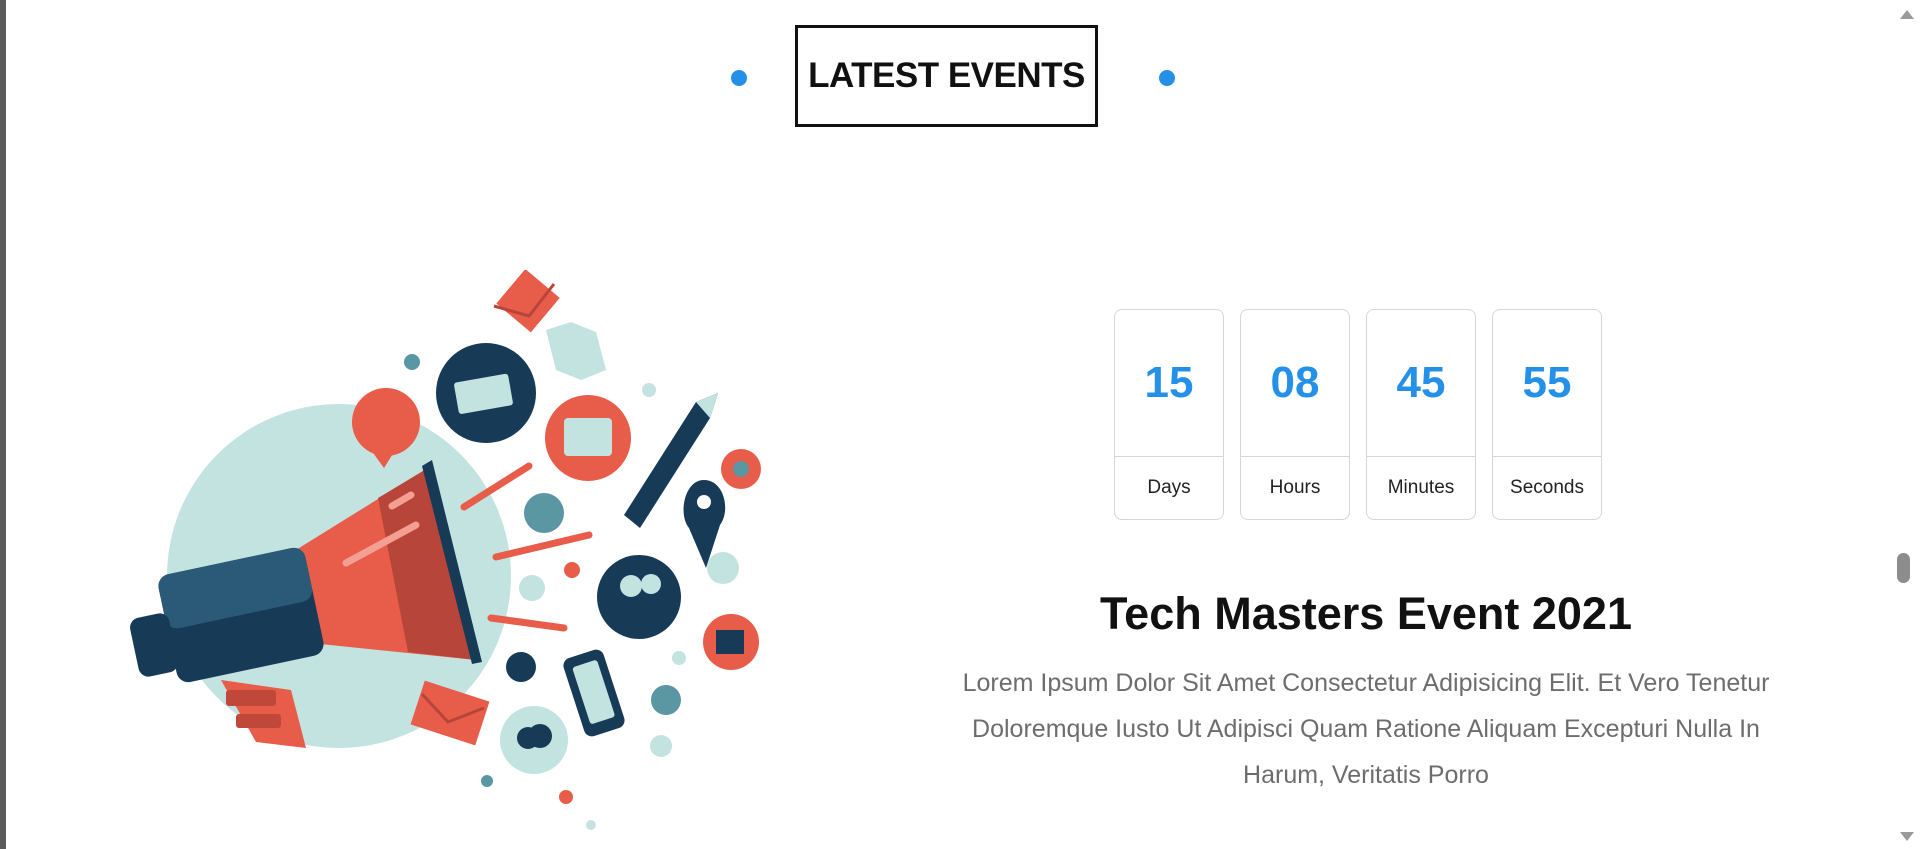 Image resolution: width=1920 pixels, height=849 pixels. Describe the element at coordinates (544, 513) in the screenshot. I see `teal-ball` at that location.